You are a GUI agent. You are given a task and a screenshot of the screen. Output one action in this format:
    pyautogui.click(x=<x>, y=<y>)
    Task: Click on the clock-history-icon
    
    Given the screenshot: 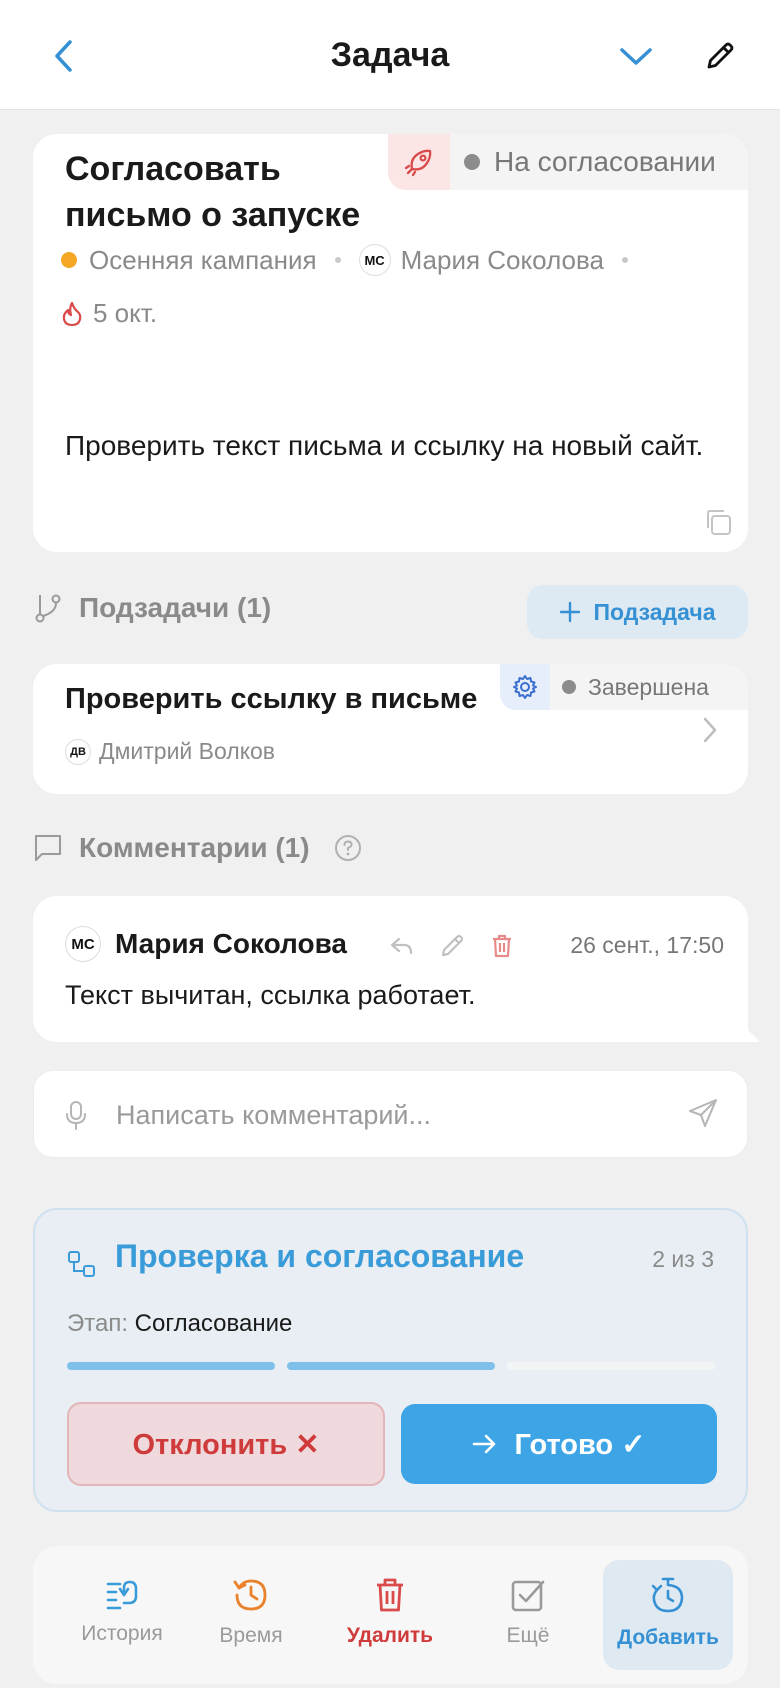 What is the action you would take?
    pyautogui.click(x=250, y=1595)
    